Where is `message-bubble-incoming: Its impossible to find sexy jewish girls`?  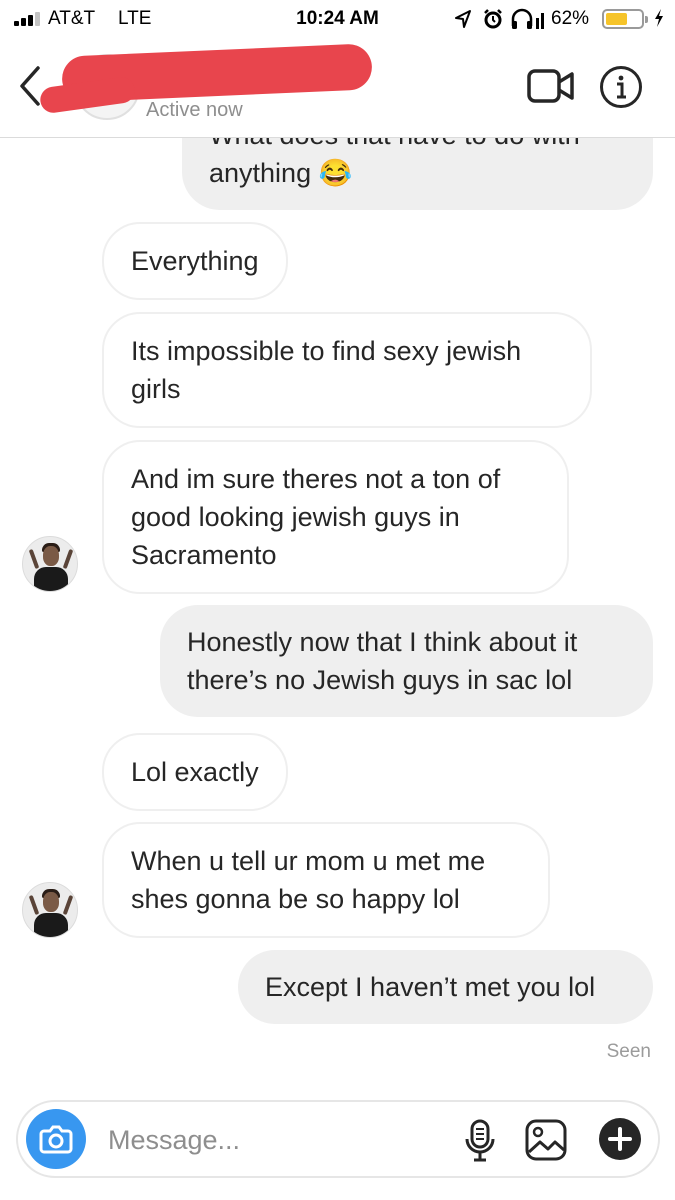
message-bubble-incoming: Its impossible to find sexy jewish girls is located at coordinates (347, 370).